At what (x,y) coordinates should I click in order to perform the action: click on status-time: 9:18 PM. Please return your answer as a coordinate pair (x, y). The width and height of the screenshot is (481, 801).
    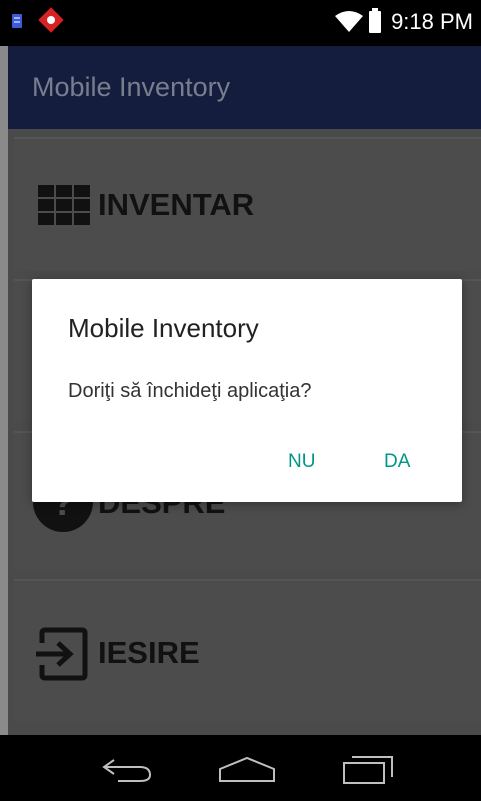
    Looking at the image, I should click on (432, 21).